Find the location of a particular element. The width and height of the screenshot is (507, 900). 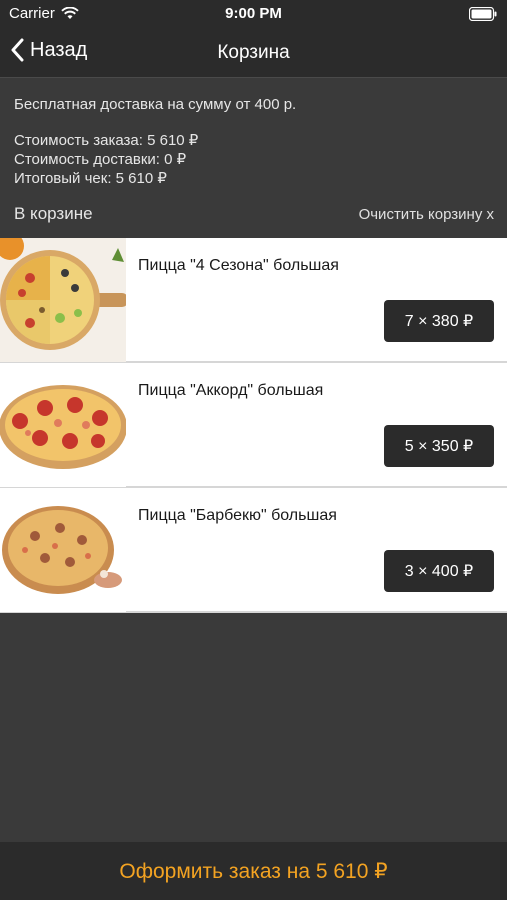

quantity-price-button: 3 × 400 ₽ is located at coordinates (439, 571).